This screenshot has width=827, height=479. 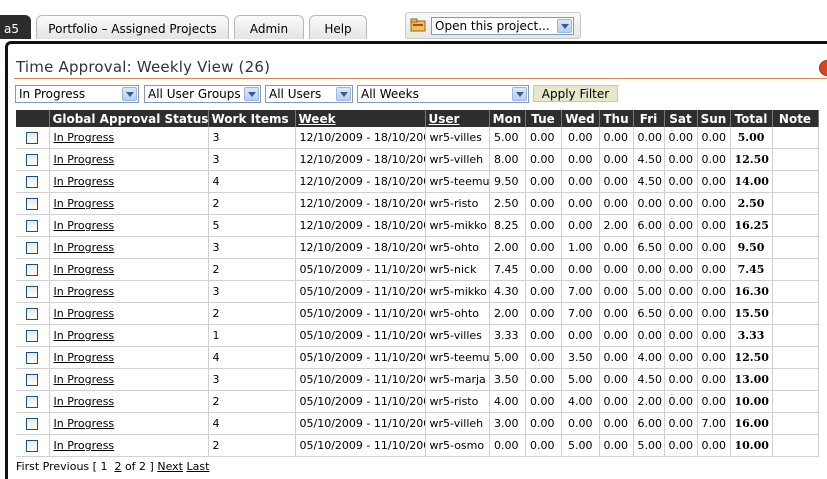 What do you see at coordinates (202, 94) in the screenshot?
I see `user-group-filter-select: All User Groups` at bounding box center [202, 94].